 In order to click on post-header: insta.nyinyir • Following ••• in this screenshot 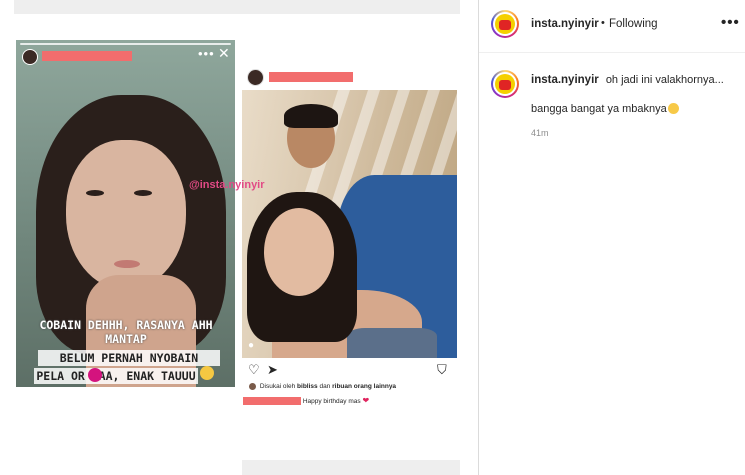, I will do `click(612, 26)`.